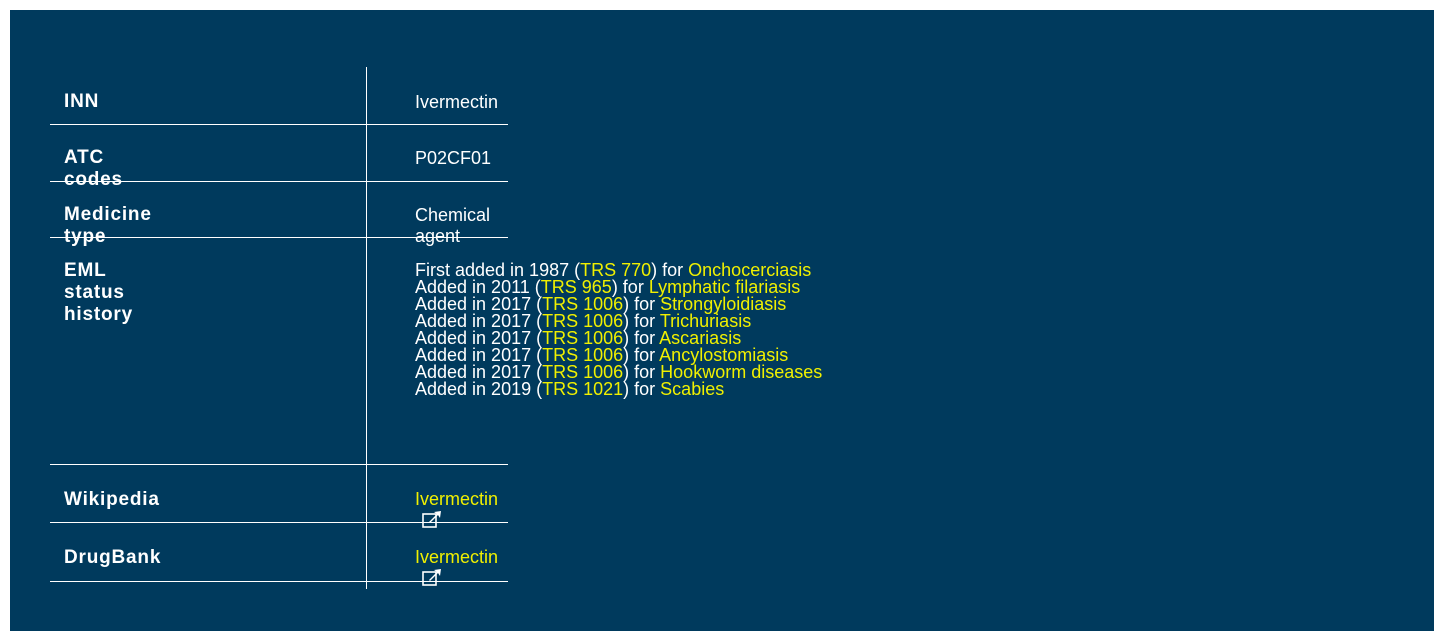 The width and height of the screenshot is (1434, 631). Describe the element at coordinates (82, 101) in the screenshot. I see `inn-label: INN` at that location.